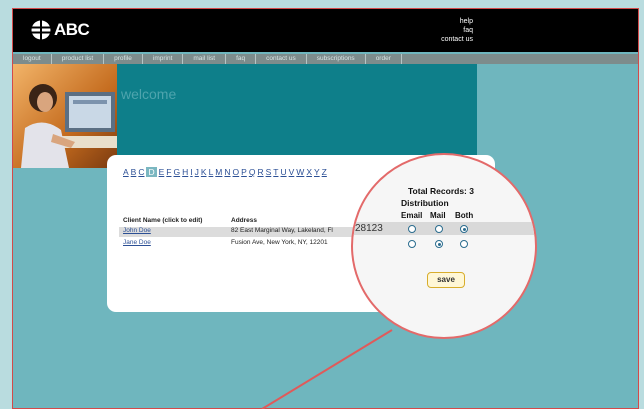 Image resolution: width=644 pixels, height=409 pixels. I want to click on distribution-label: Distribution, so click(425, 203).